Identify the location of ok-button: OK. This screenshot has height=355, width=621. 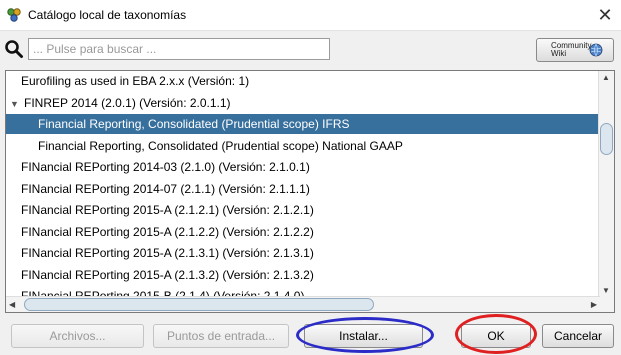
(496, 336).